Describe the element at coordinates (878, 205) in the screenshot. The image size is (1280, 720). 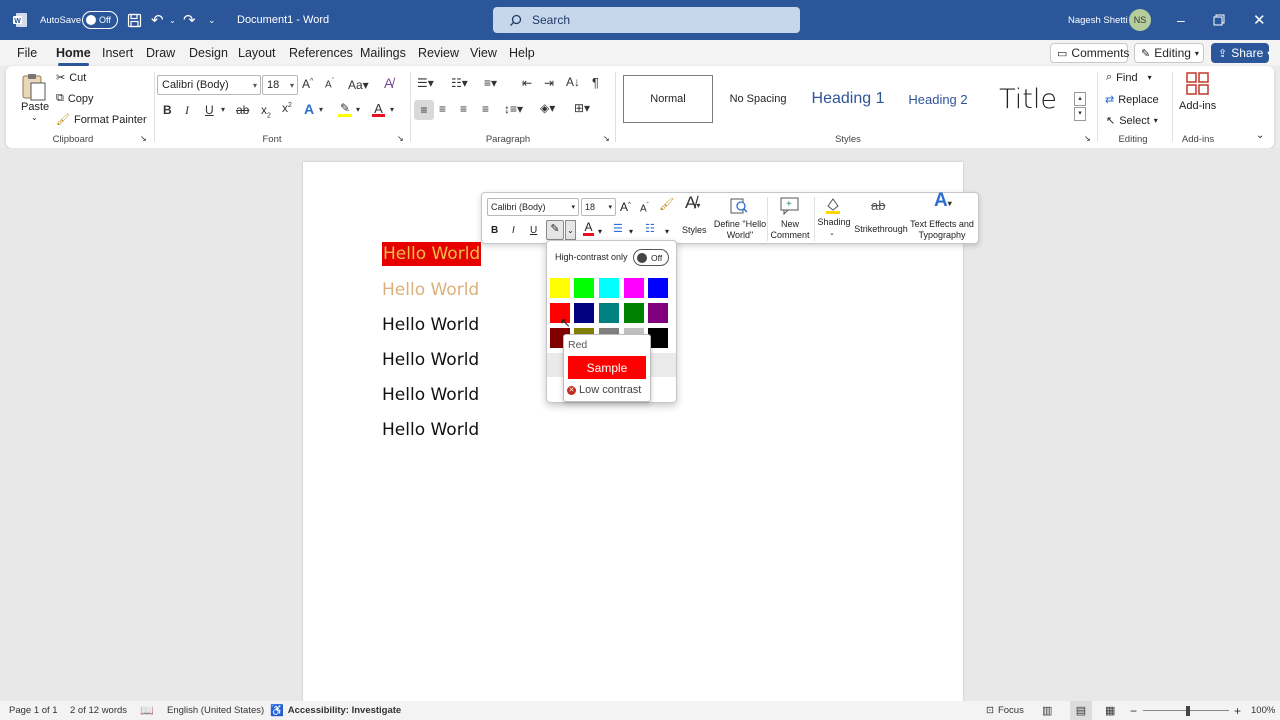
I see `strikethrough-big-icon: ab` at that location.